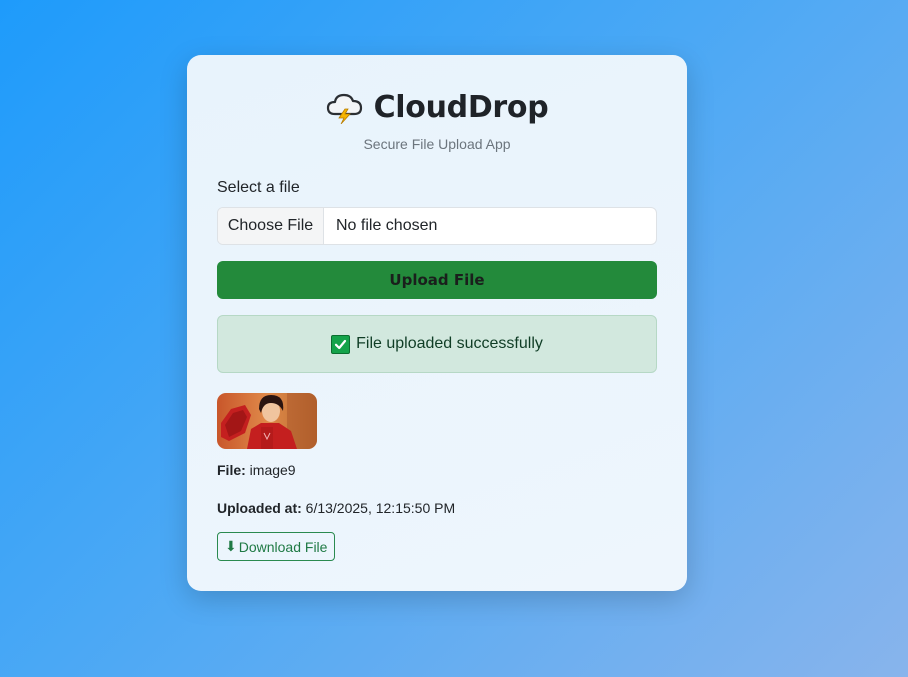 The image size is (908, 677). Describe the element at coordinates (437, 471) in the screenshot. I see `file-name-row: File: image9` at that location.